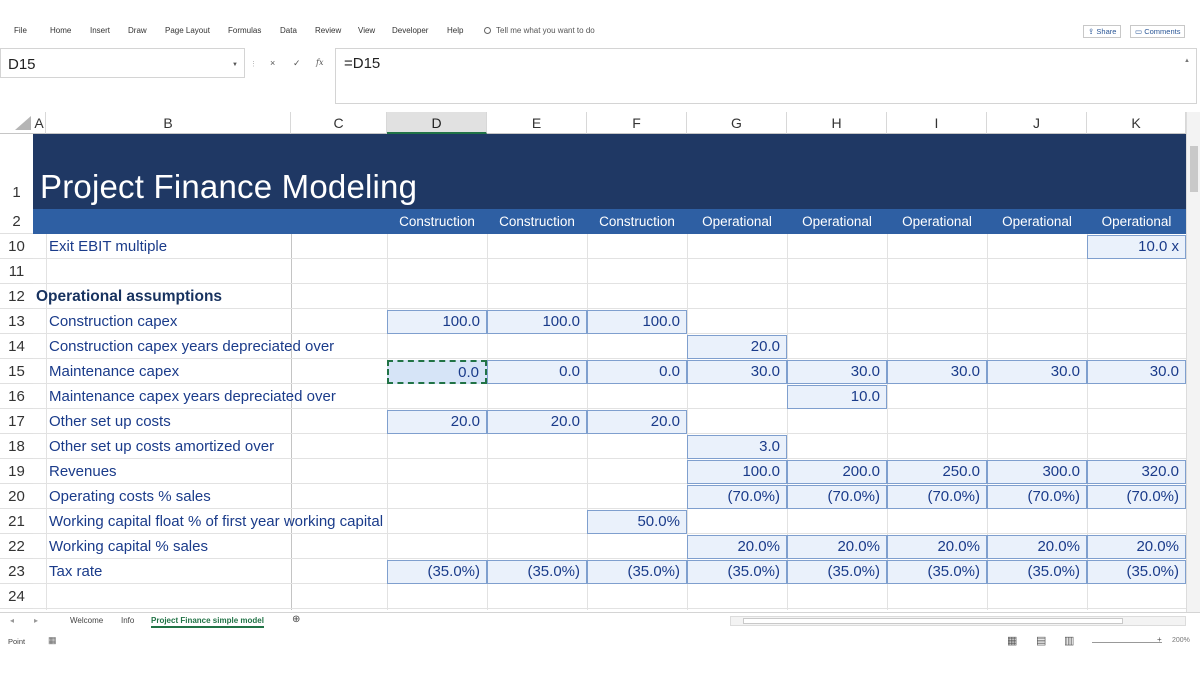 This screenshot has height=675, width=1200. What do you see at coordinates (737, 447) in the screenshot?
I see `input-cell: 3.0` at bounding box center [737, 447].